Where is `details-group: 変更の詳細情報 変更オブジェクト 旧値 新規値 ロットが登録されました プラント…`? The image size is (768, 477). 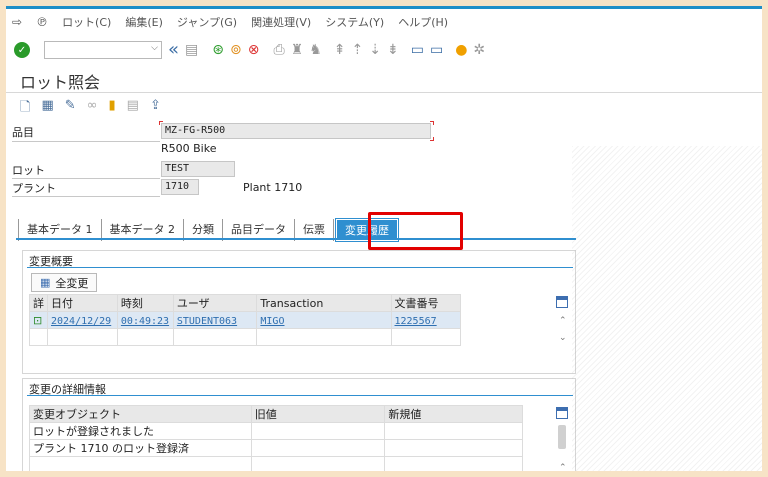 details-group: 変更の詳細情報 変更オブジェクト 旧値 新規値 ロットが登録されました プラント… is located at coordinates (299, 424).